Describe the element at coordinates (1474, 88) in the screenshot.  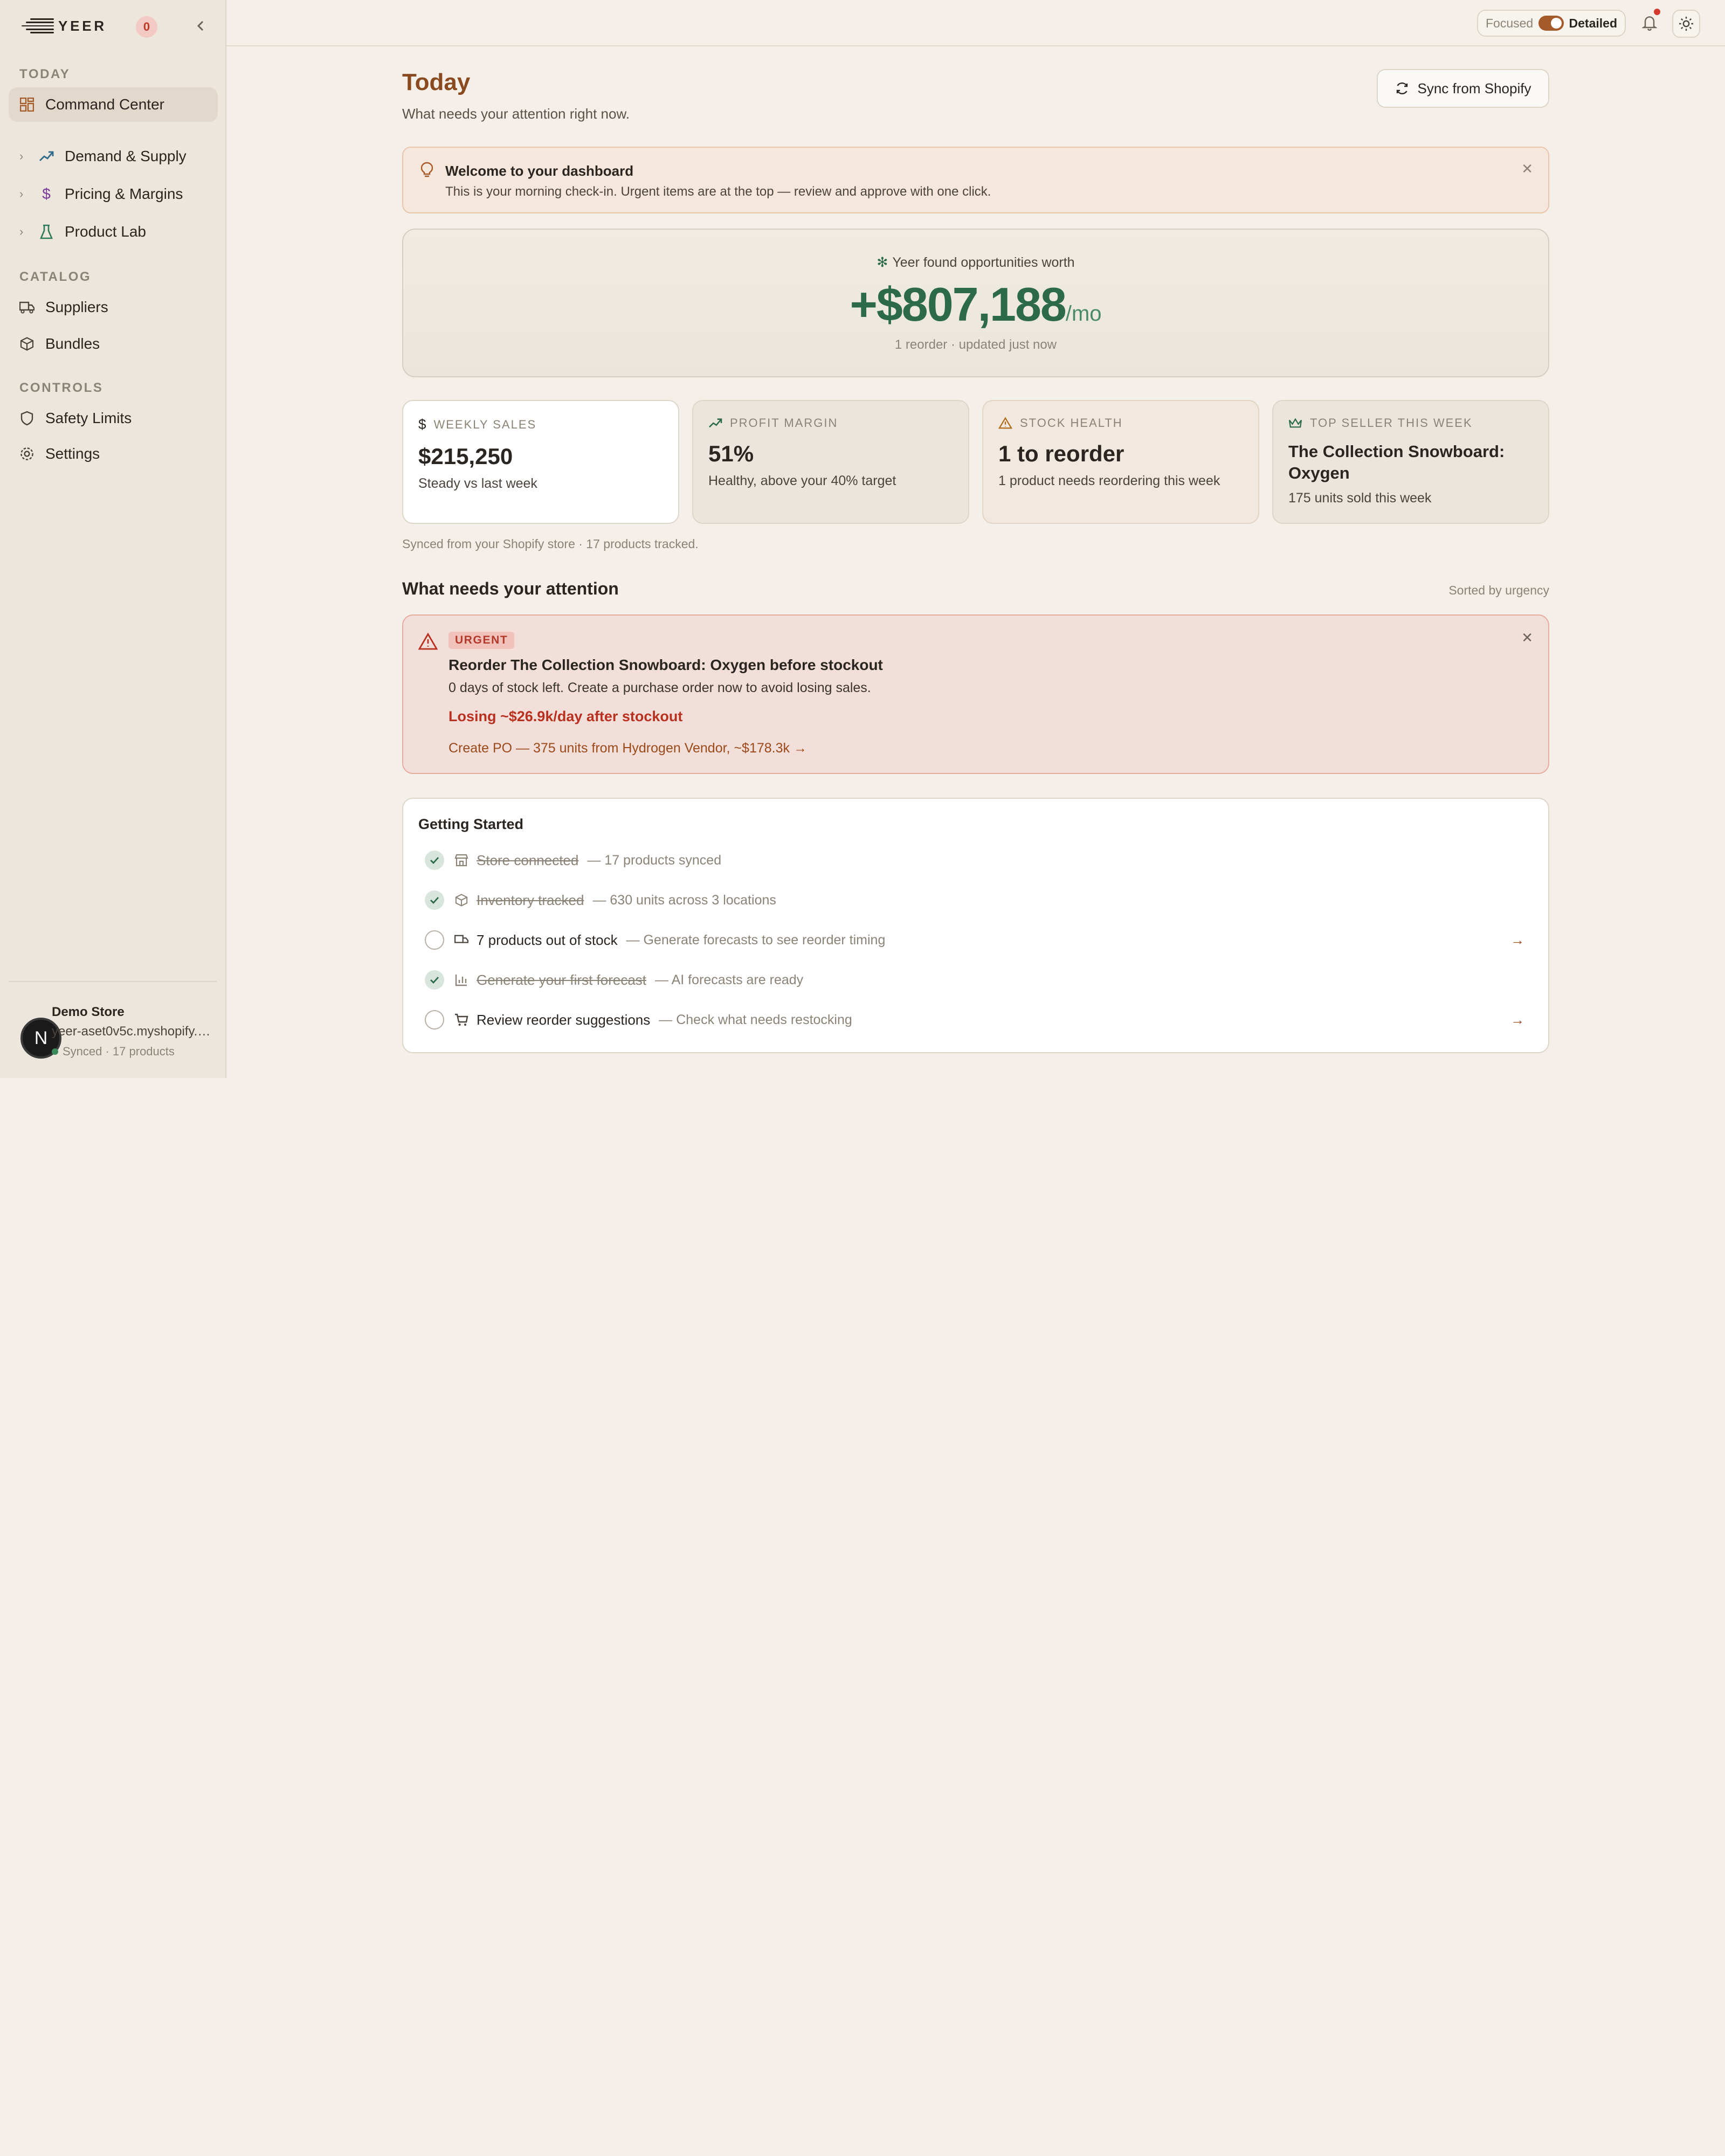
I see `sync-button-label: Sync from Shopify` at that location.